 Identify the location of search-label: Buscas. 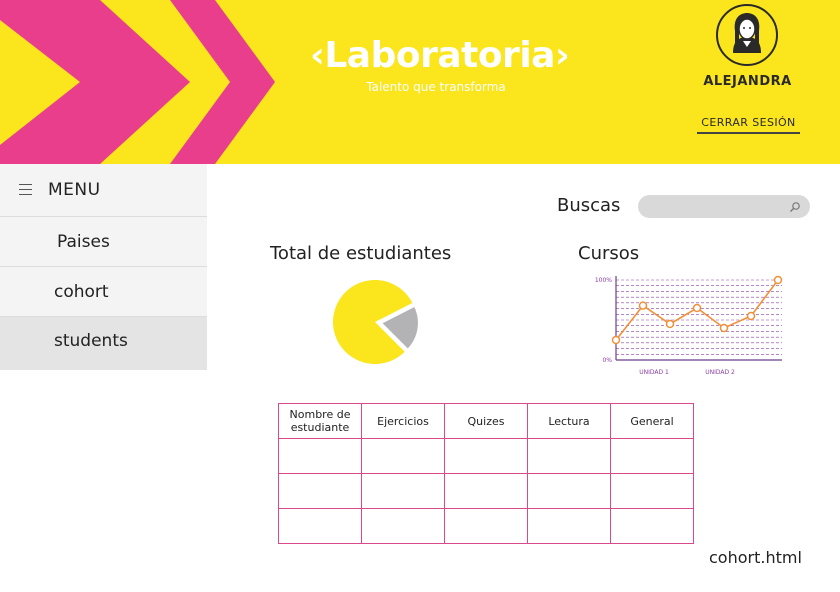
(589, 205).